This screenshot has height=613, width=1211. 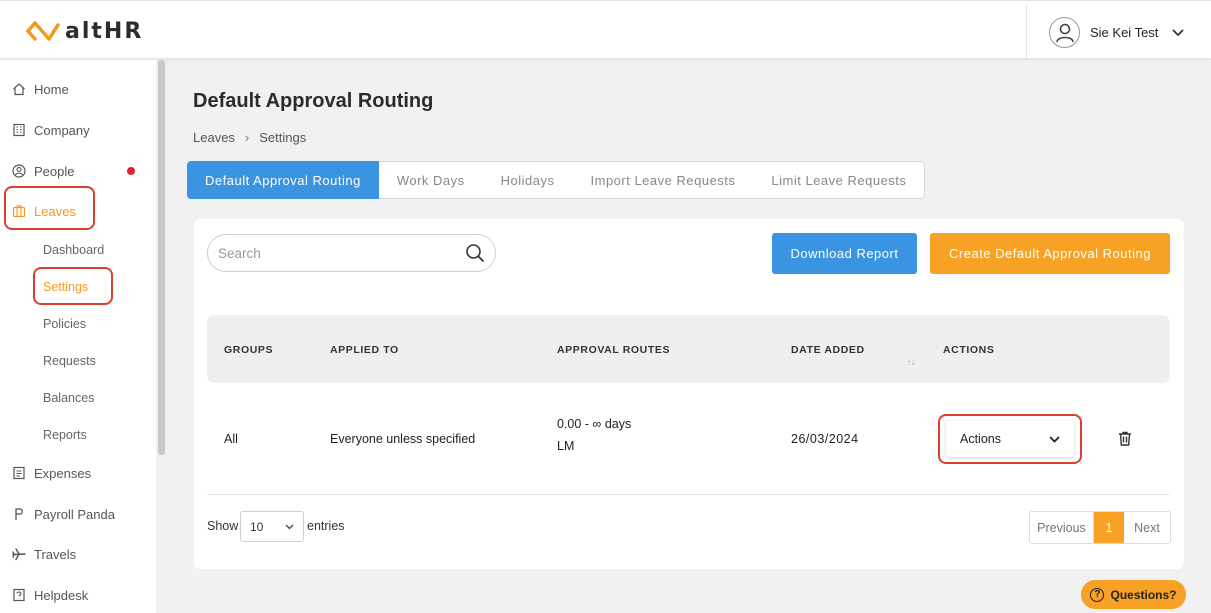 I want to click on logo-mark-icon, so click(x=43, y=31).